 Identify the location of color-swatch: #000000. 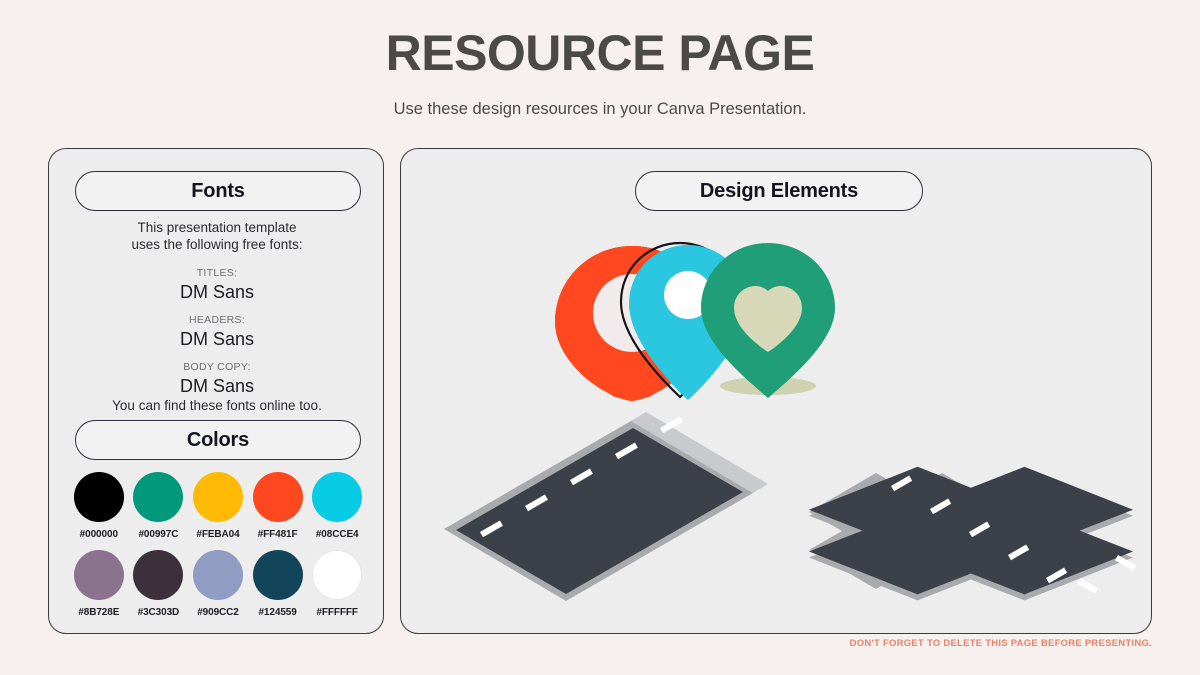
(99, 506).